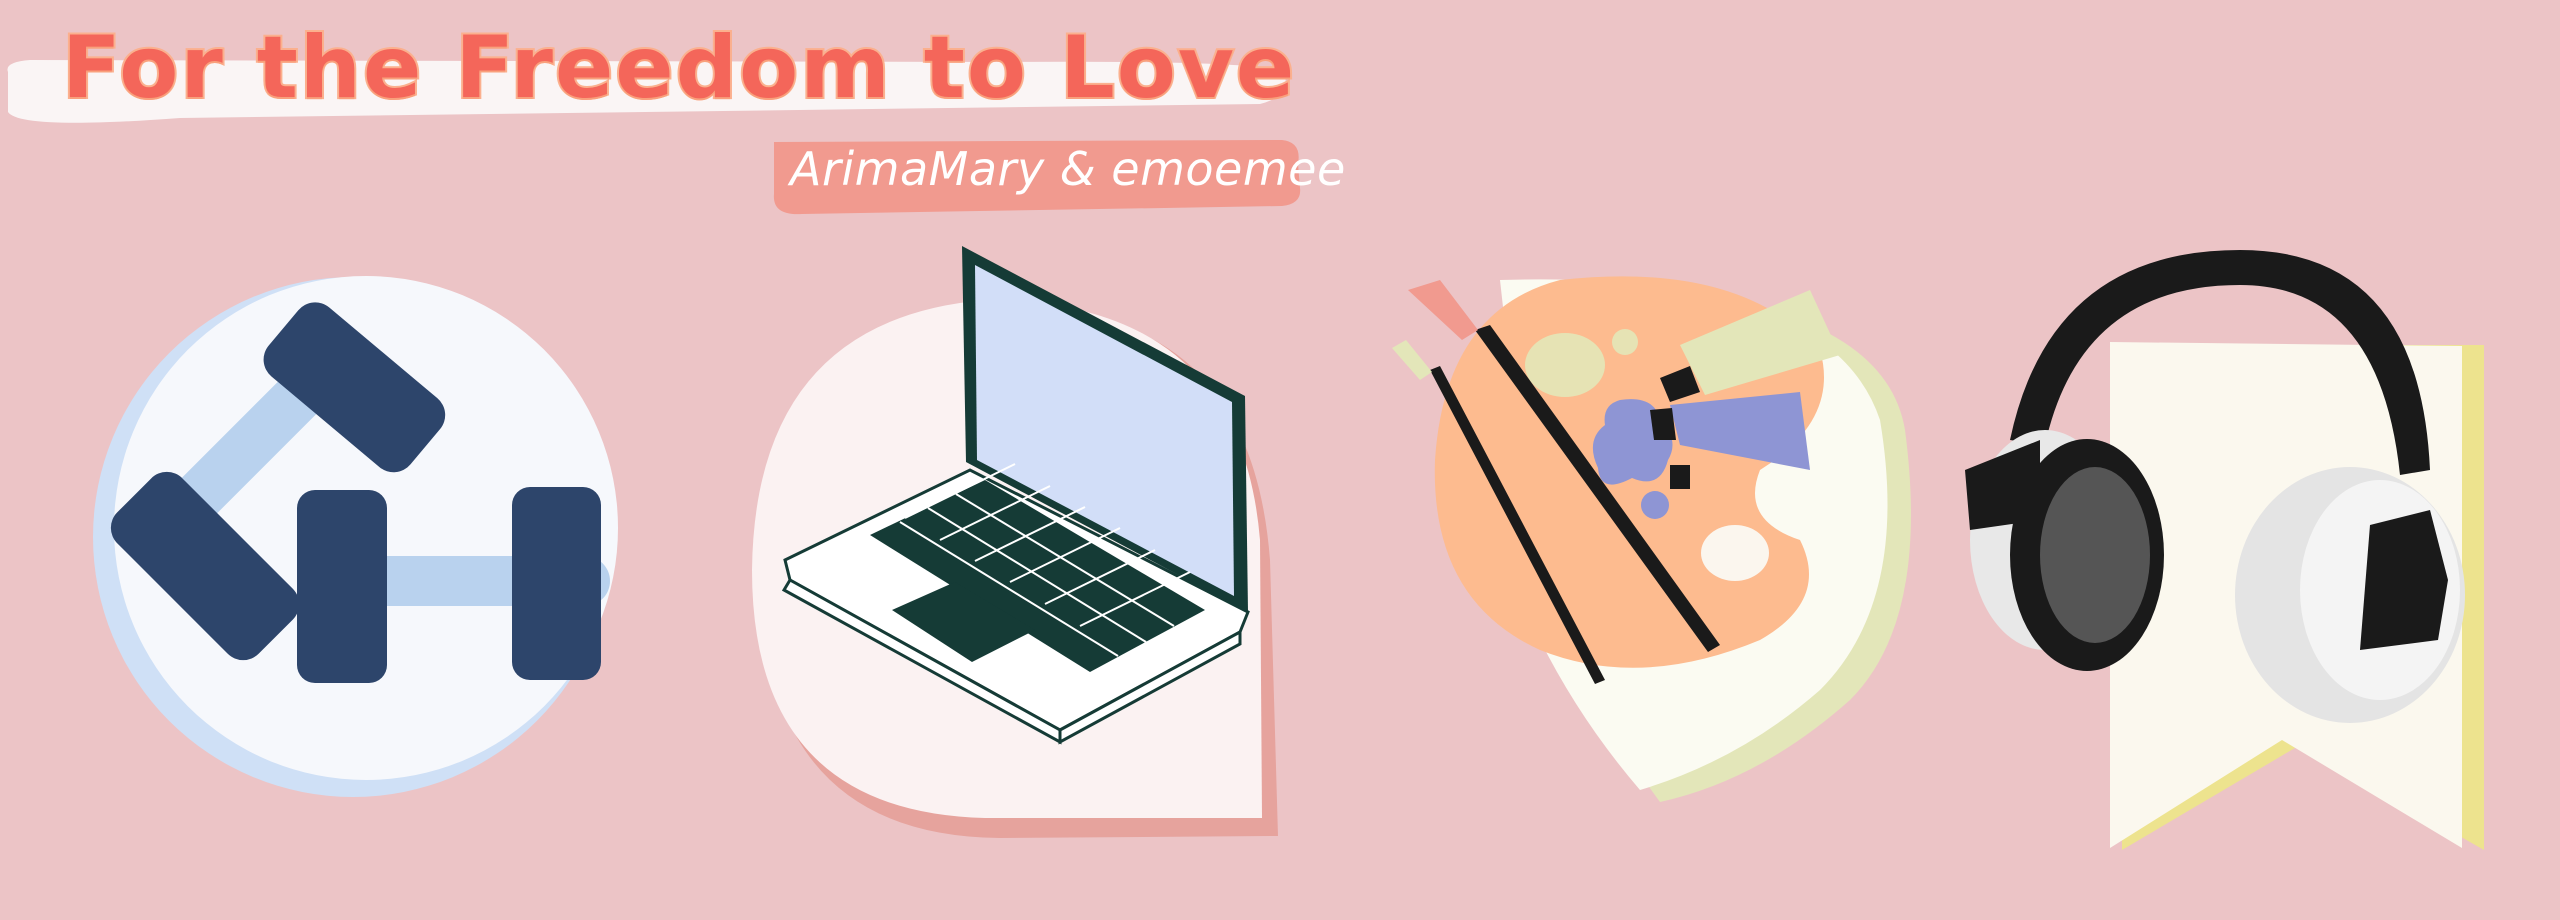 Image resolution: width=2560 pixels, height=920 pixels. I want to click on page-title: For the Freedom to Love, so click(678, 68).